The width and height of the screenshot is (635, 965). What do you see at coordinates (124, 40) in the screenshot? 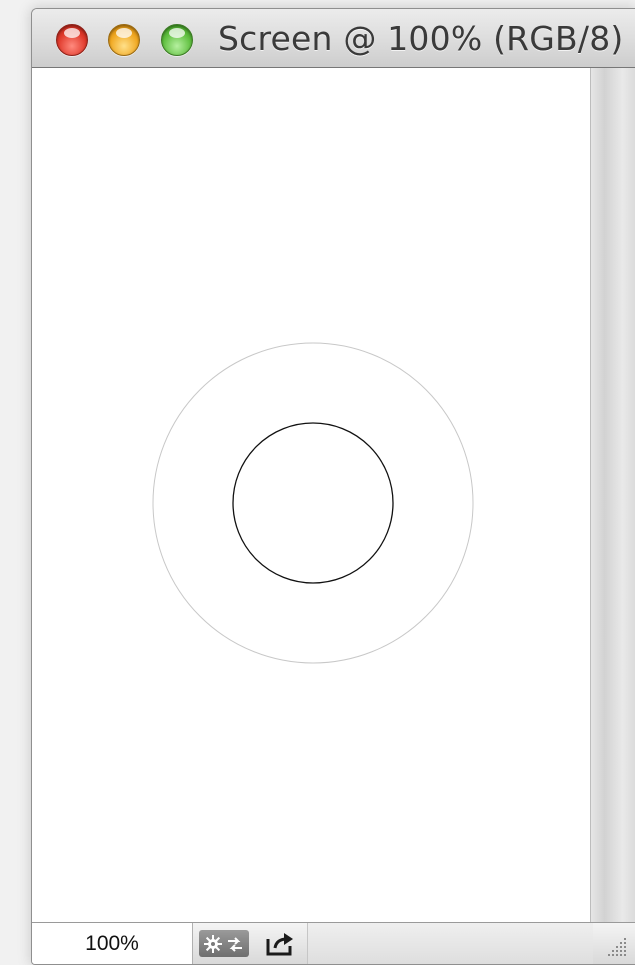
I see `minimize-button` at bounding box center [124, 40].